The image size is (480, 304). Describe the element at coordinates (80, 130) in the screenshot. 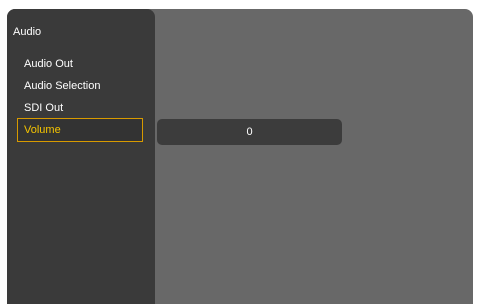

I see `menu-item-volume: Volume` at that location.